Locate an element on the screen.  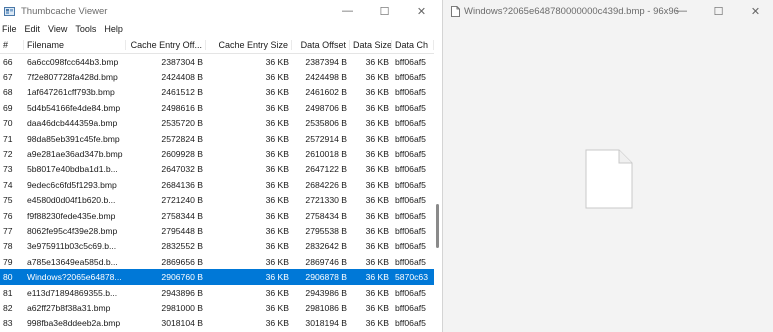
cell-index: 77 is located at coordinates (8, 230).